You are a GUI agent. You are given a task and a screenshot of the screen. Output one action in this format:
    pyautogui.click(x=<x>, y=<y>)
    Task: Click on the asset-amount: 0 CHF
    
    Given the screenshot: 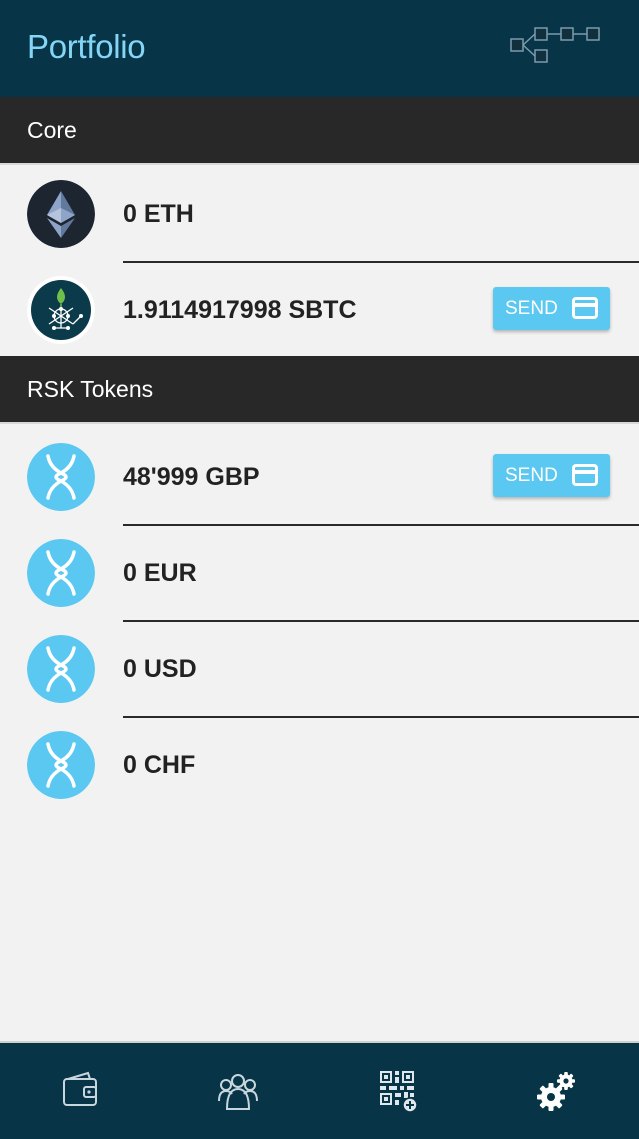 What is the action you would take?
    pyautogui.click(x=159, y=765)
    